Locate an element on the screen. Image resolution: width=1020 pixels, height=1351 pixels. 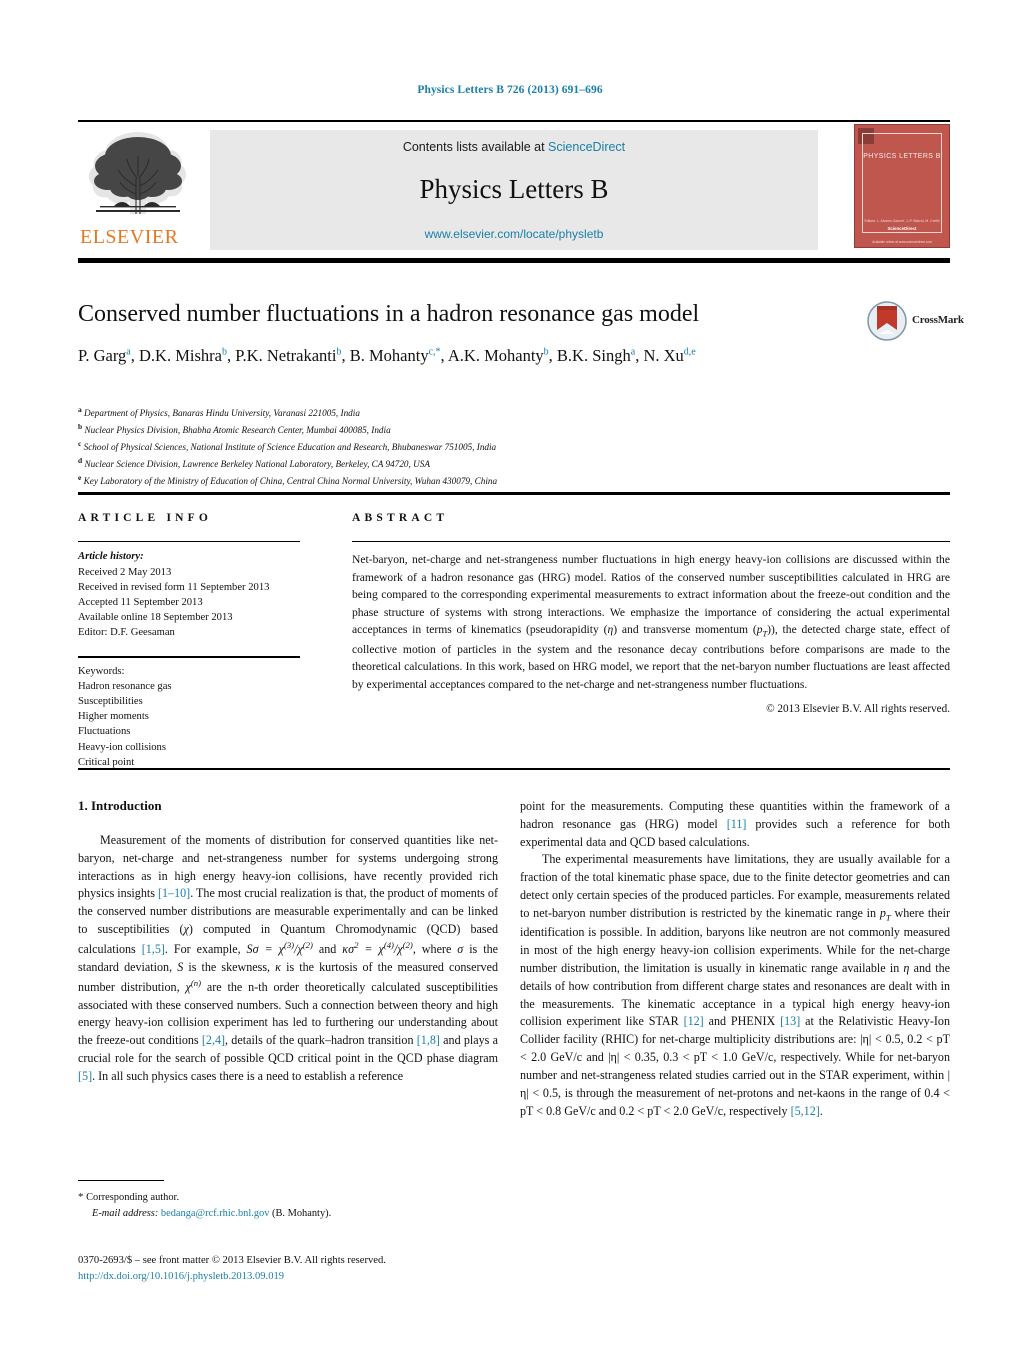
author-2: D.K. Mishrab, is located at coordinates (187, 355).